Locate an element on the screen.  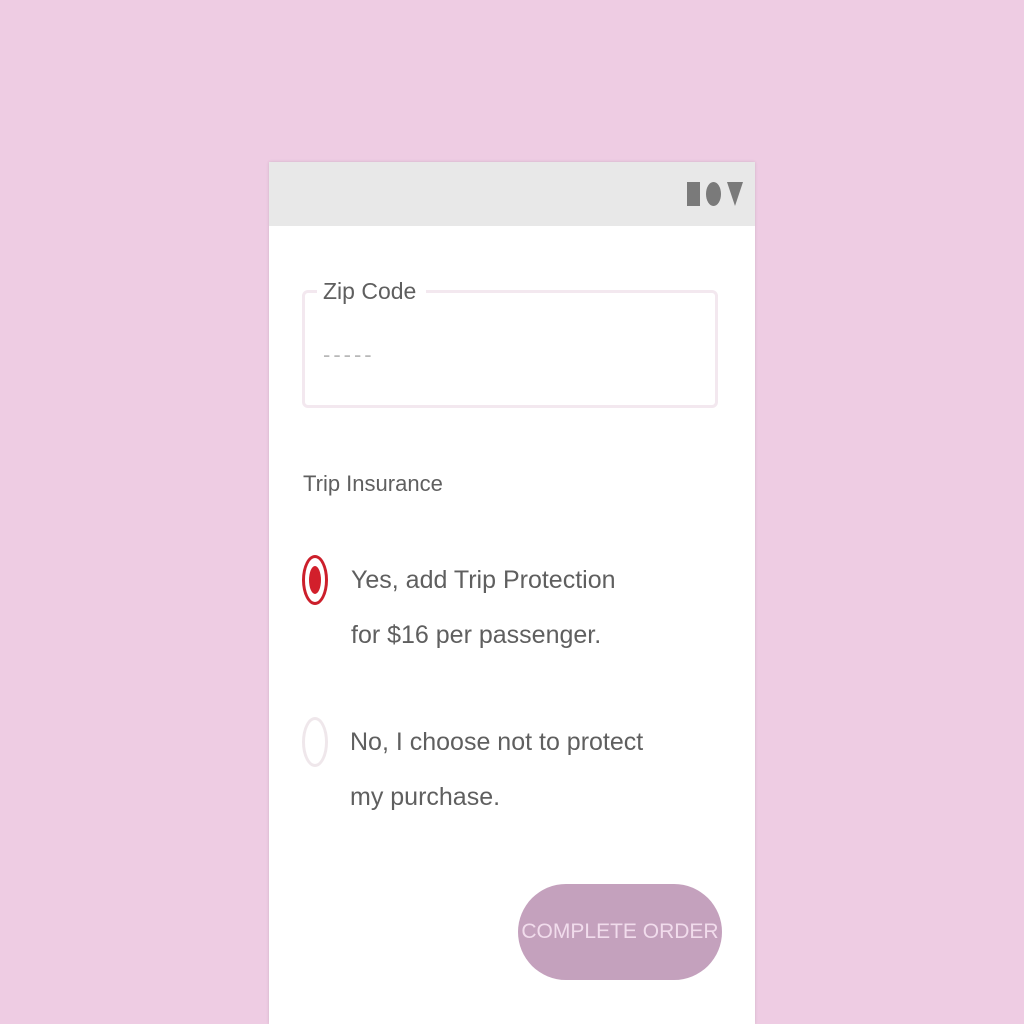
radio-yes is located at coordinates (315, 580).